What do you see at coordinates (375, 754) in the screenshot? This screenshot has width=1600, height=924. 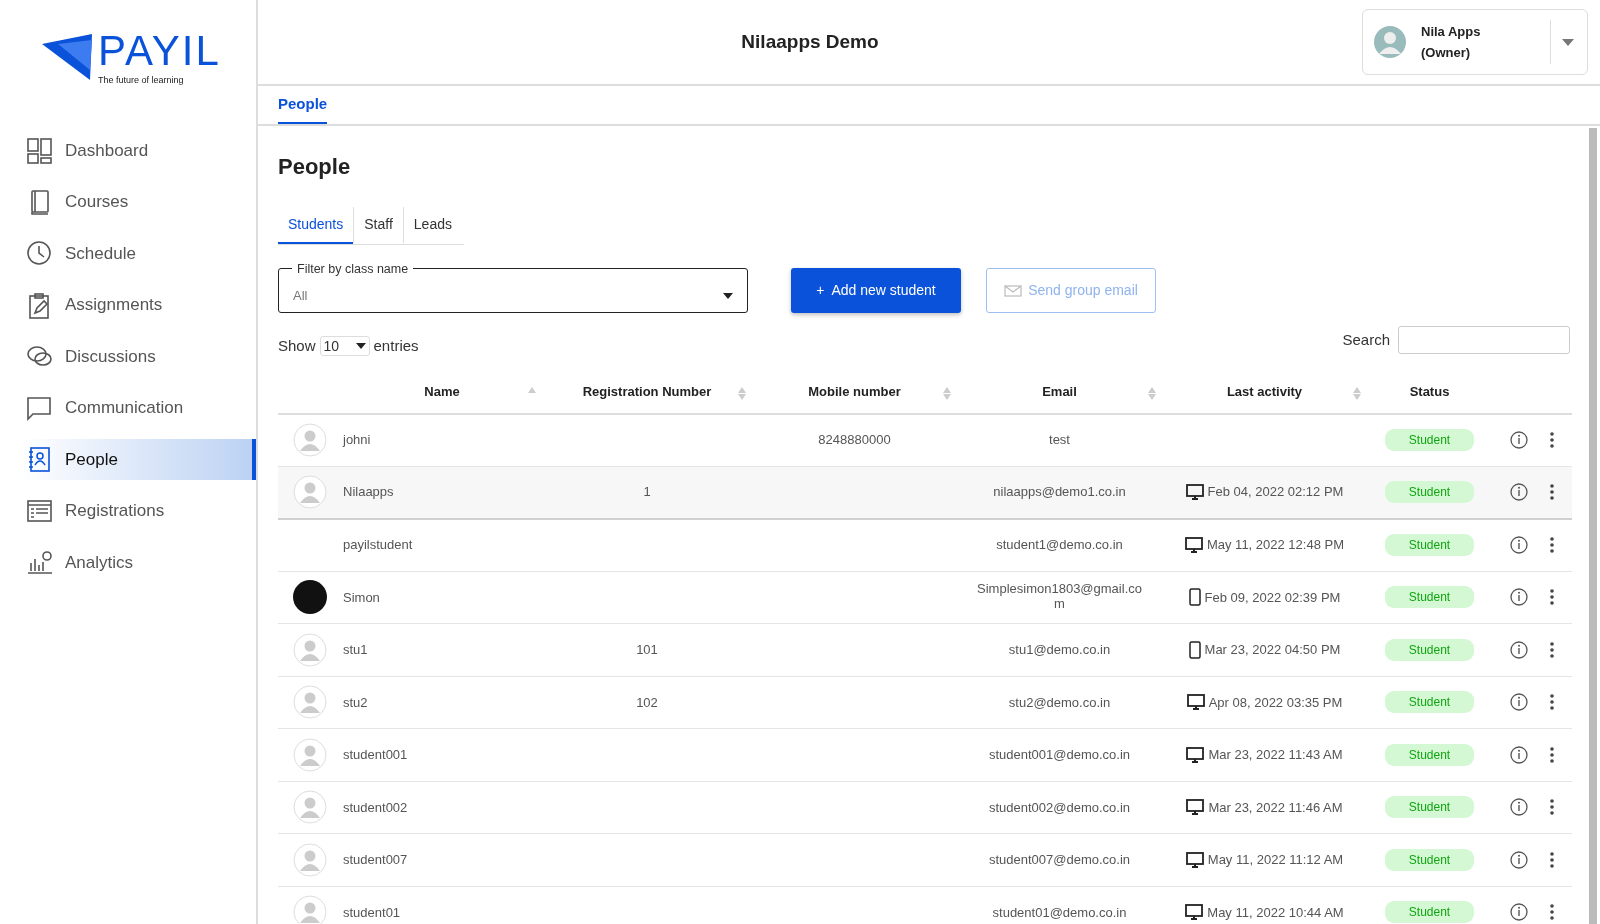 I see `student-name: student001` at bounding box center [375, 754].